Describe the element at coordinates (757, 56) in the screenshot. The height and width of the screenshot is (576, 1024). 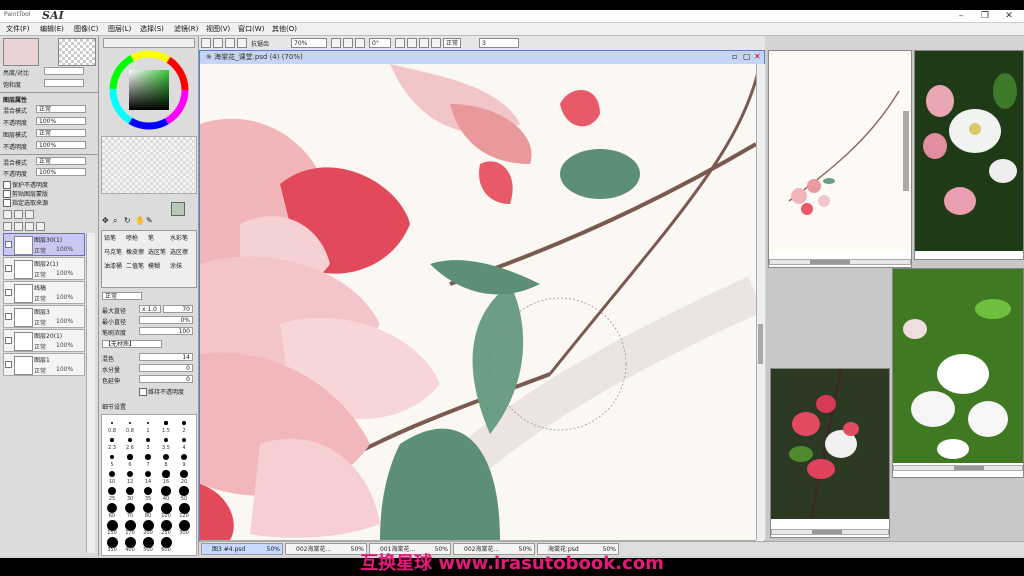
I see `canvas-close-button: ✕` at that location.